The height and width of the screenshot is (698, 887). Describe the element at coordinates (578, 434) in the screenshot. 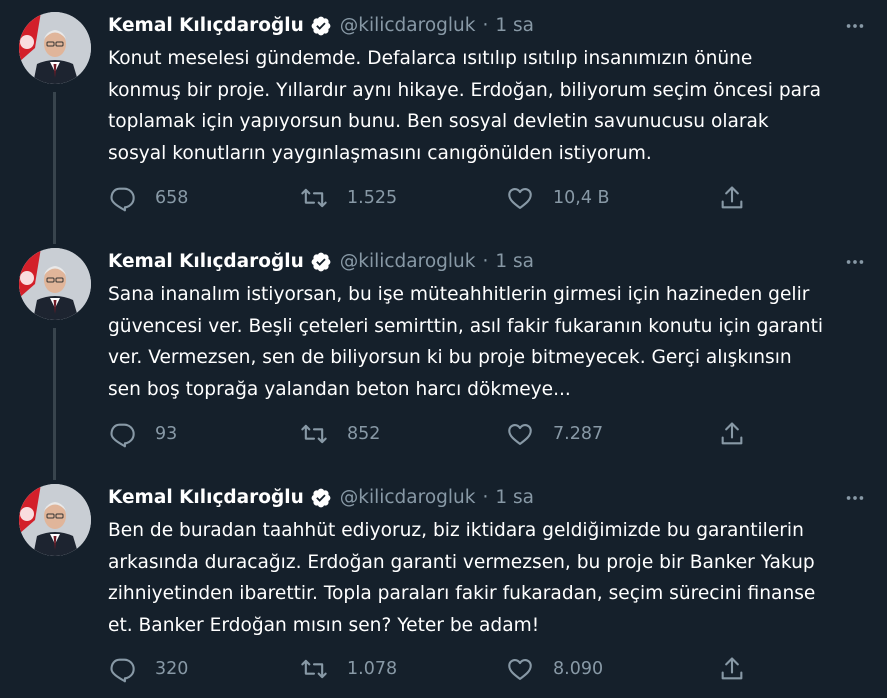

I see `like-count: 7.287` at that location.